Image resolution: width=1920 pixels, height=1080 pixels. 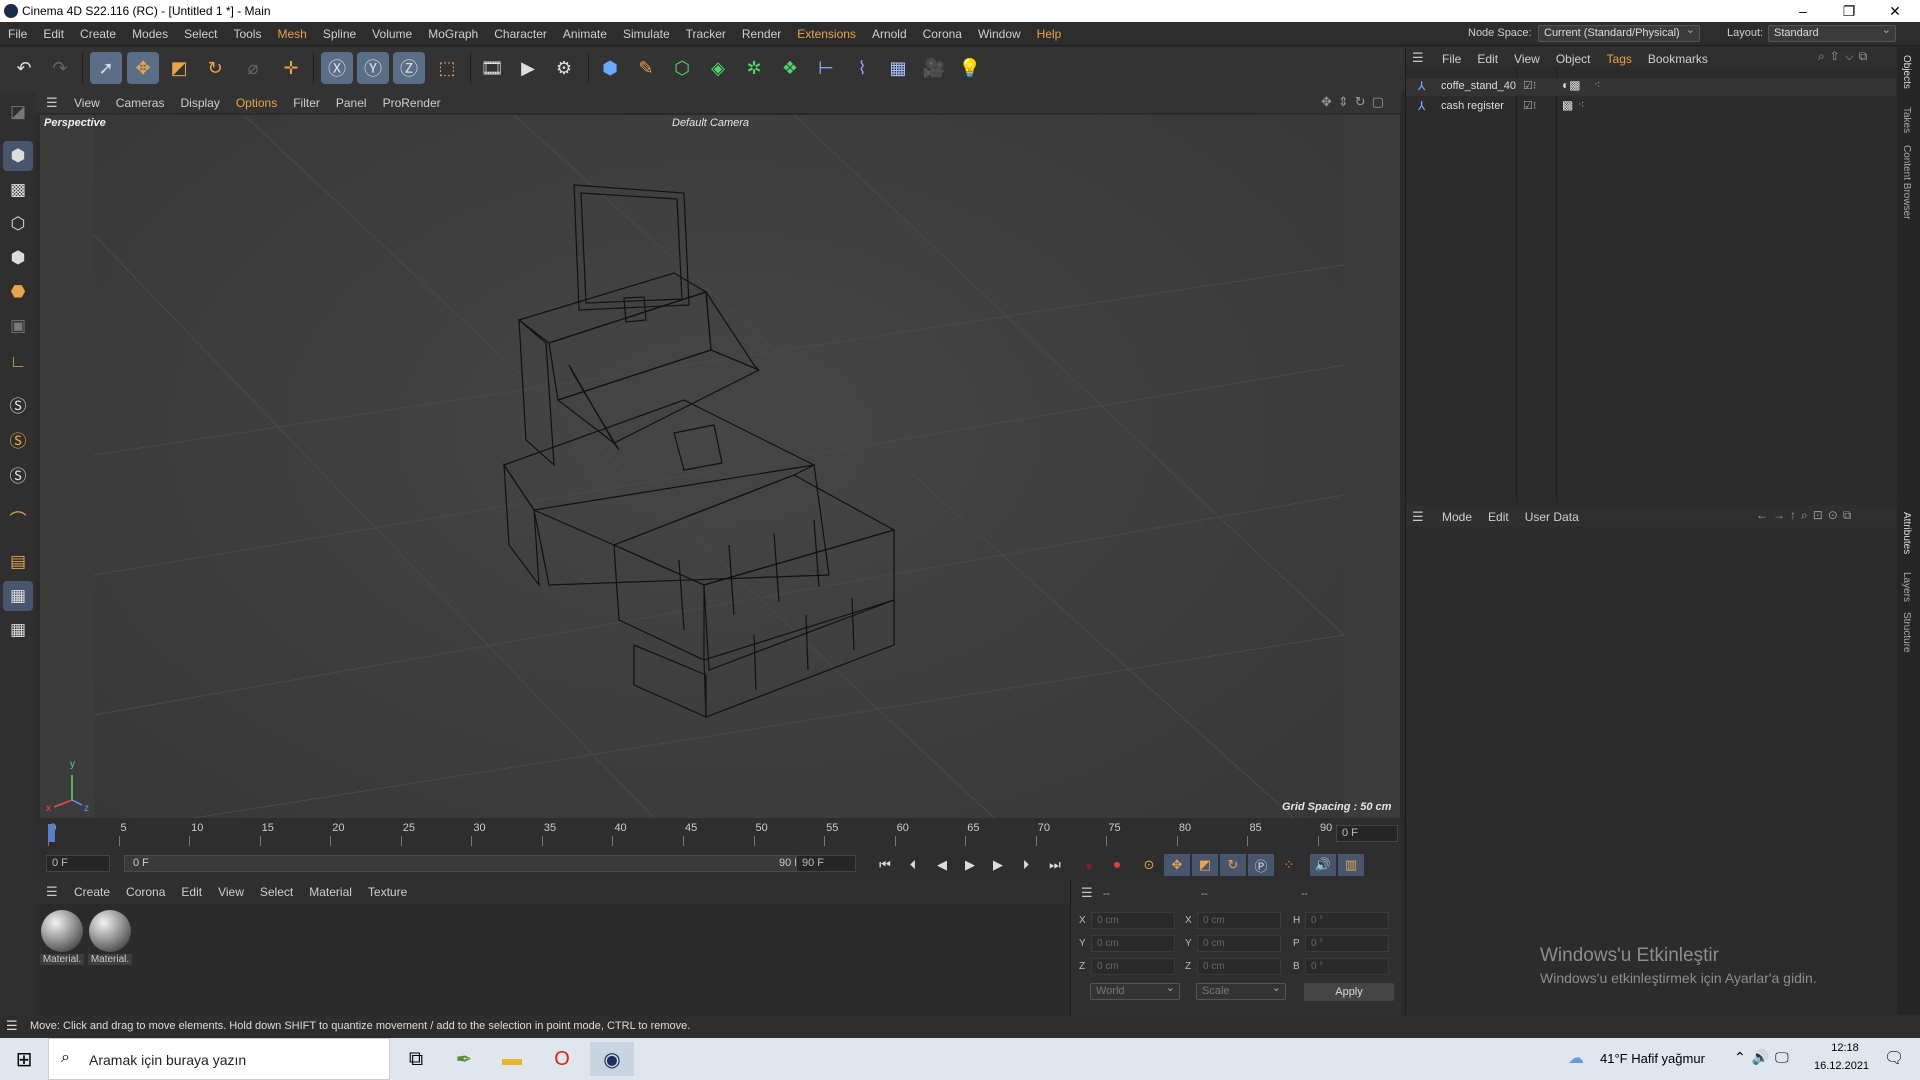 I want to click on next-frame-icon: ▶, so click(x=998, y=865).